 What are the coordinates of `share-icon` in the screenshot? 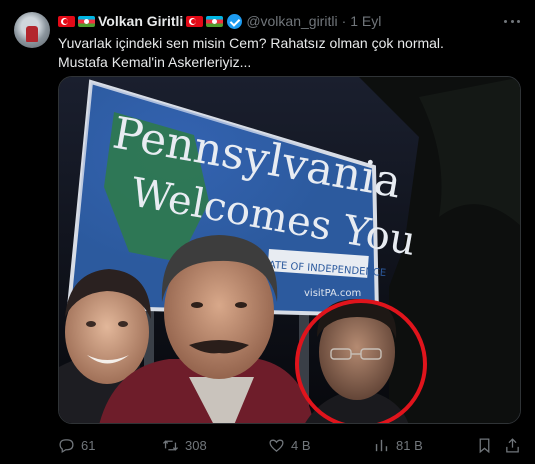 It's located at (512, 445).